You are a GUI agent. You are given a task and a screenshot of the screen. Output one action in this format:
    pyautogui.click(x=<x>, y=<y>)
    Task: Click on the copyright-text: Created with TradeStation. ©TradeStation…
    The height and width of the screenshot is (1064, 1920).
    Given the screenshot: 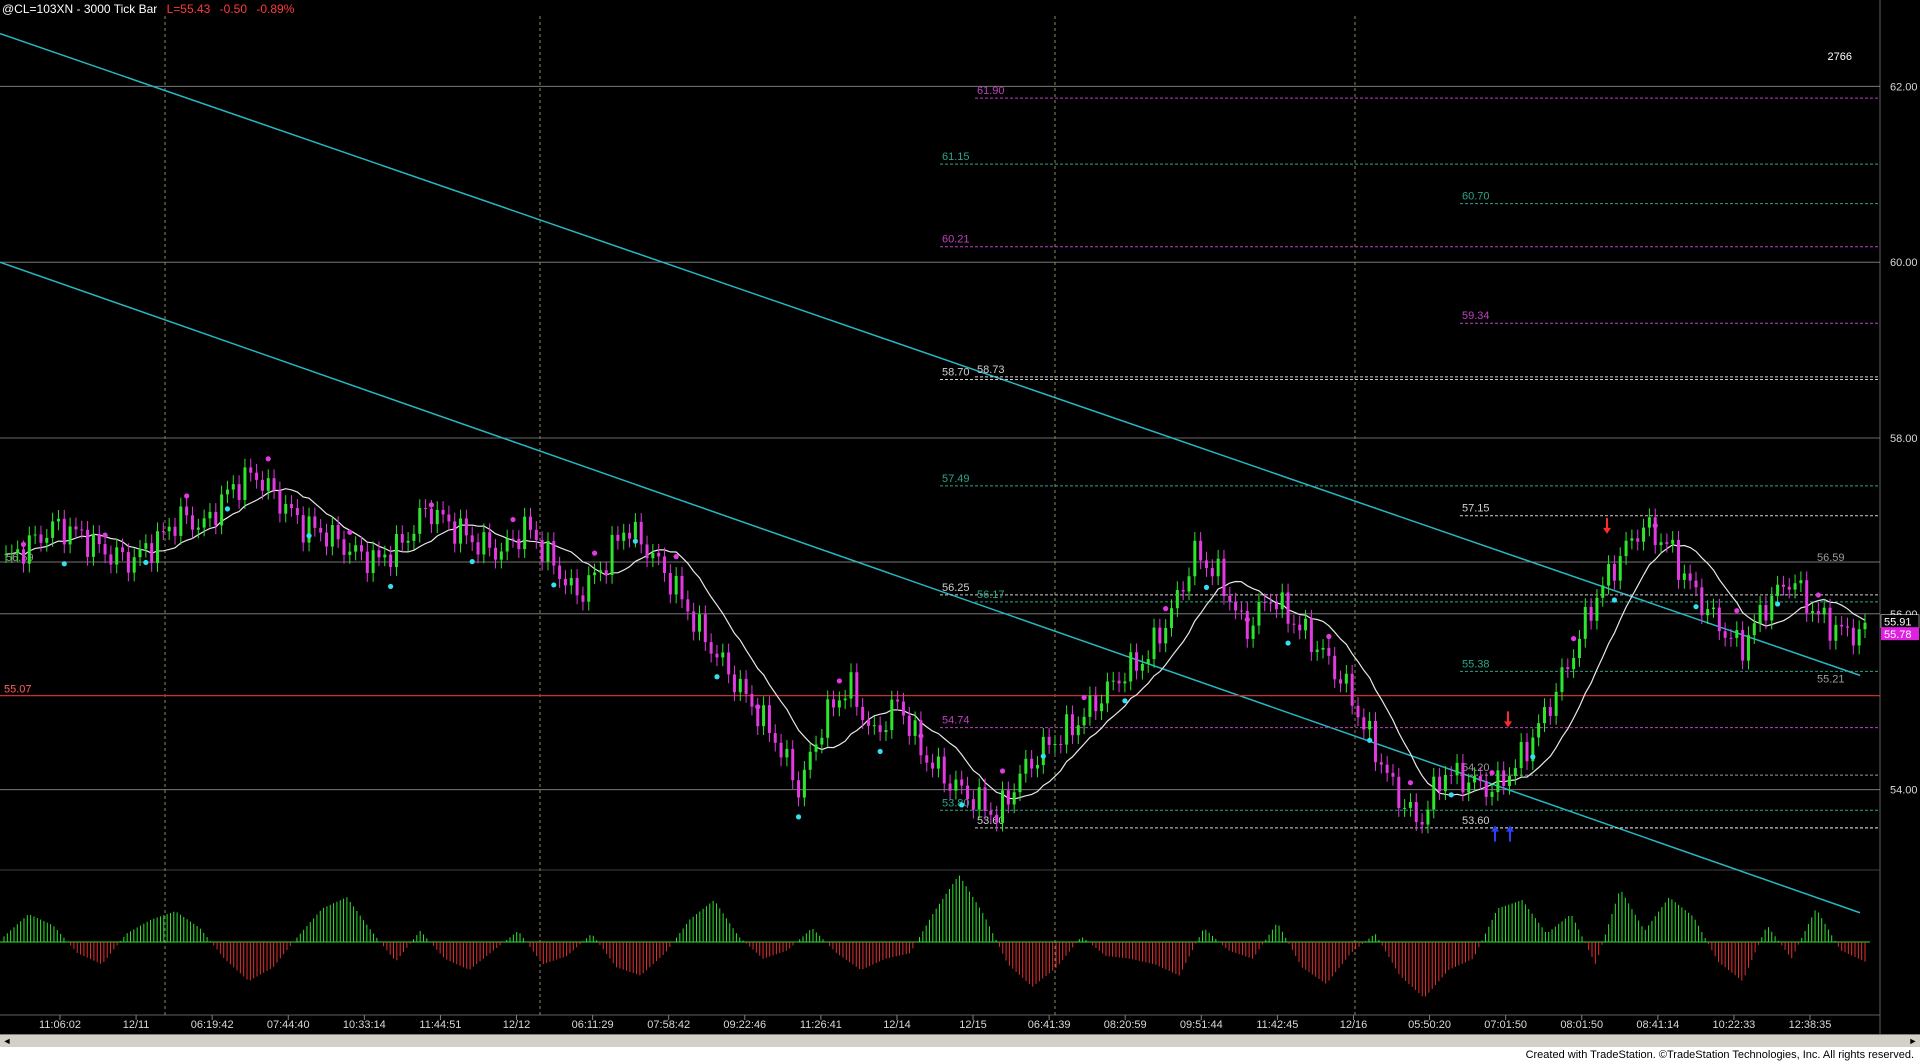 What is the action you would take?
    pyautogui.click(x=1719, y=1055)
    